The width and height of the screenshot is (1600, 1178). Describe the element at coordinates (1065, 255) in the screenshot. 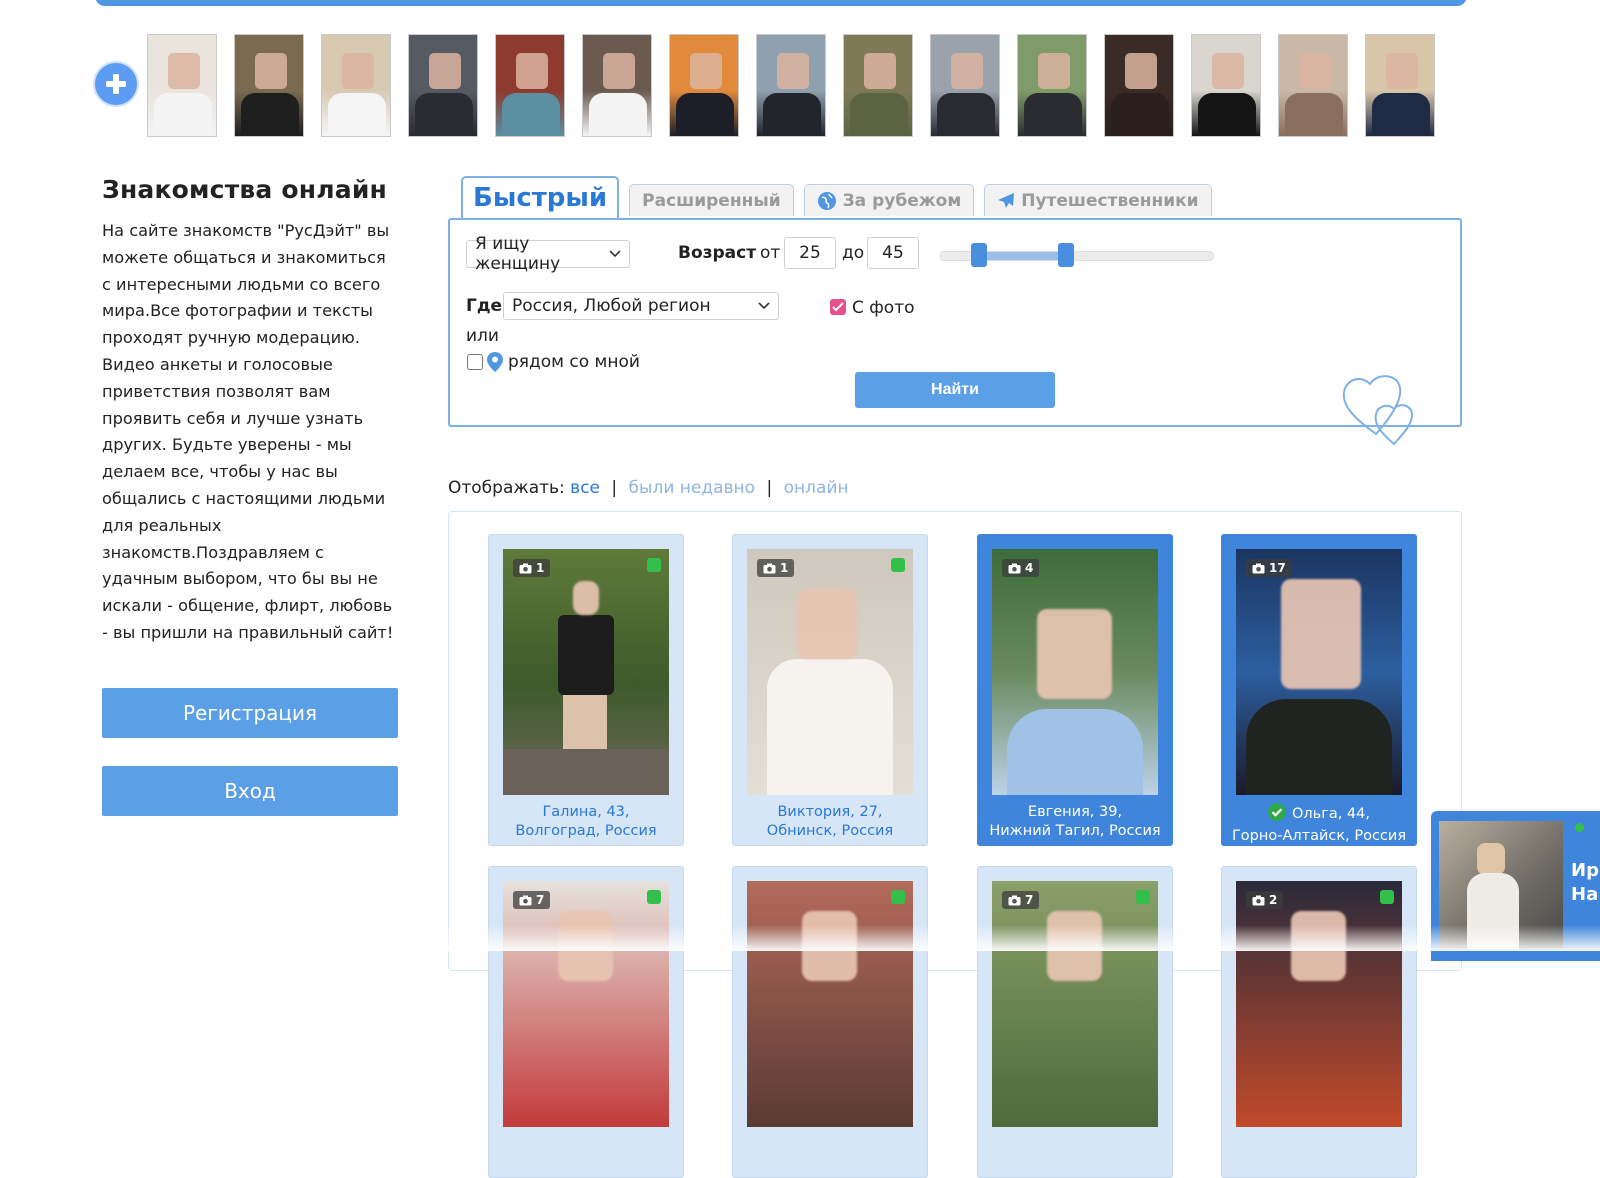

I see `age-slider-handle-max` at that location.